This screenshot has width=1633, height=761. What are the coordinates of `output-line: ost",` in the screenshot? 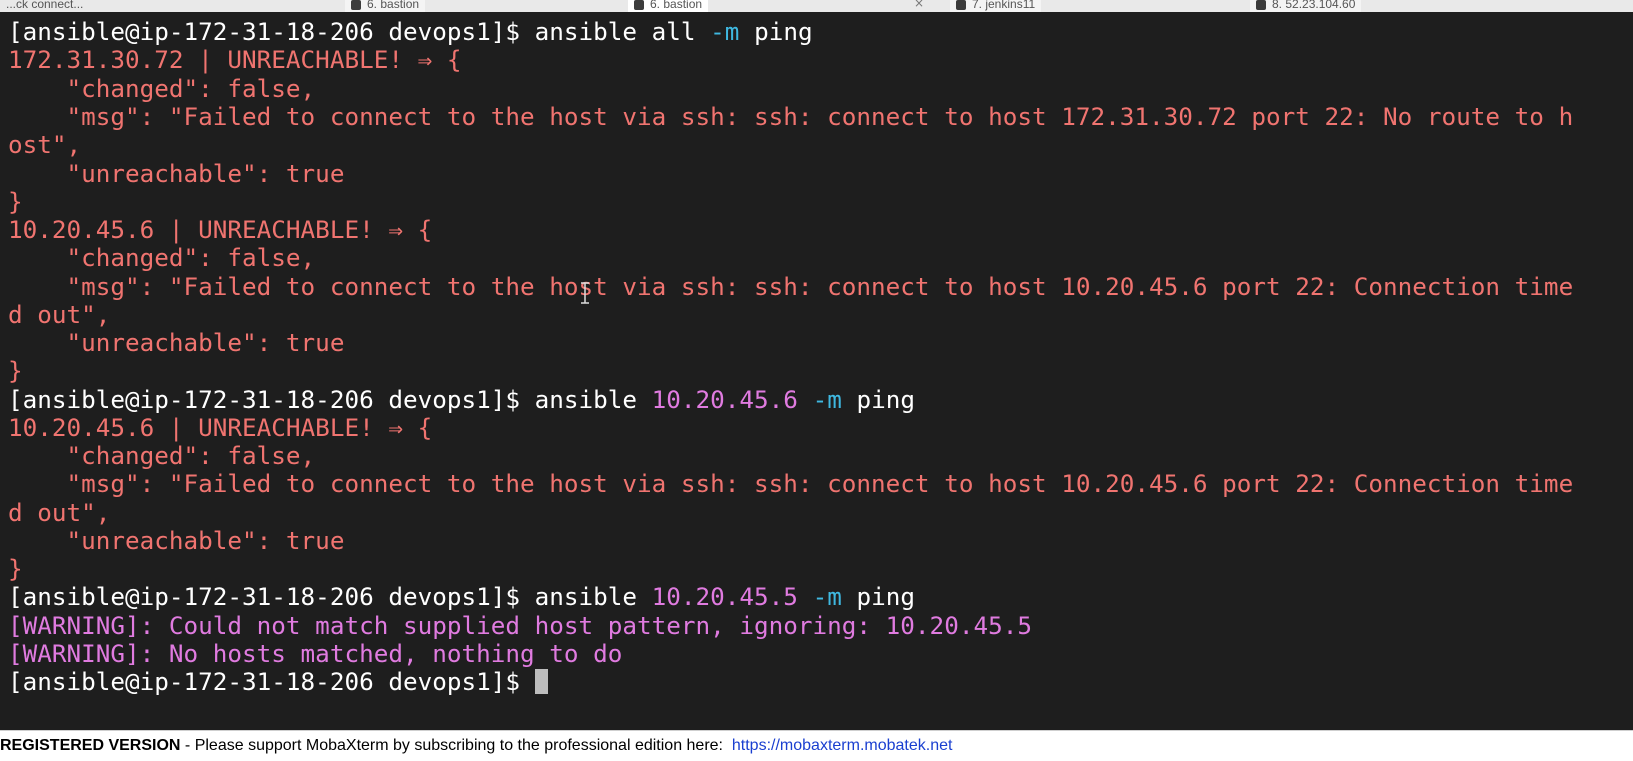 It's located at (45, 144).